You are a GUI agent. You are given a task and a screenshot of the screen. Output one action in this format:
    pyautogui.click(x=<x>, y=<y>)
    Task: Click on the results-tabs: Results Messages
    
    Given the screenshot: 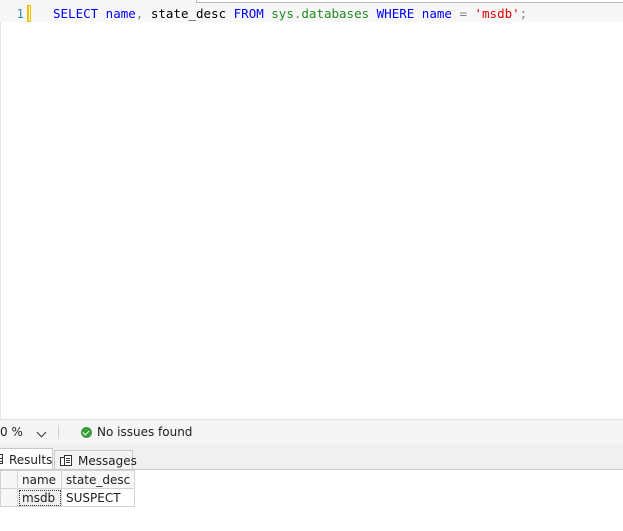 What is the action you would take?
    pyautogui.click(x=311, y=457)
    